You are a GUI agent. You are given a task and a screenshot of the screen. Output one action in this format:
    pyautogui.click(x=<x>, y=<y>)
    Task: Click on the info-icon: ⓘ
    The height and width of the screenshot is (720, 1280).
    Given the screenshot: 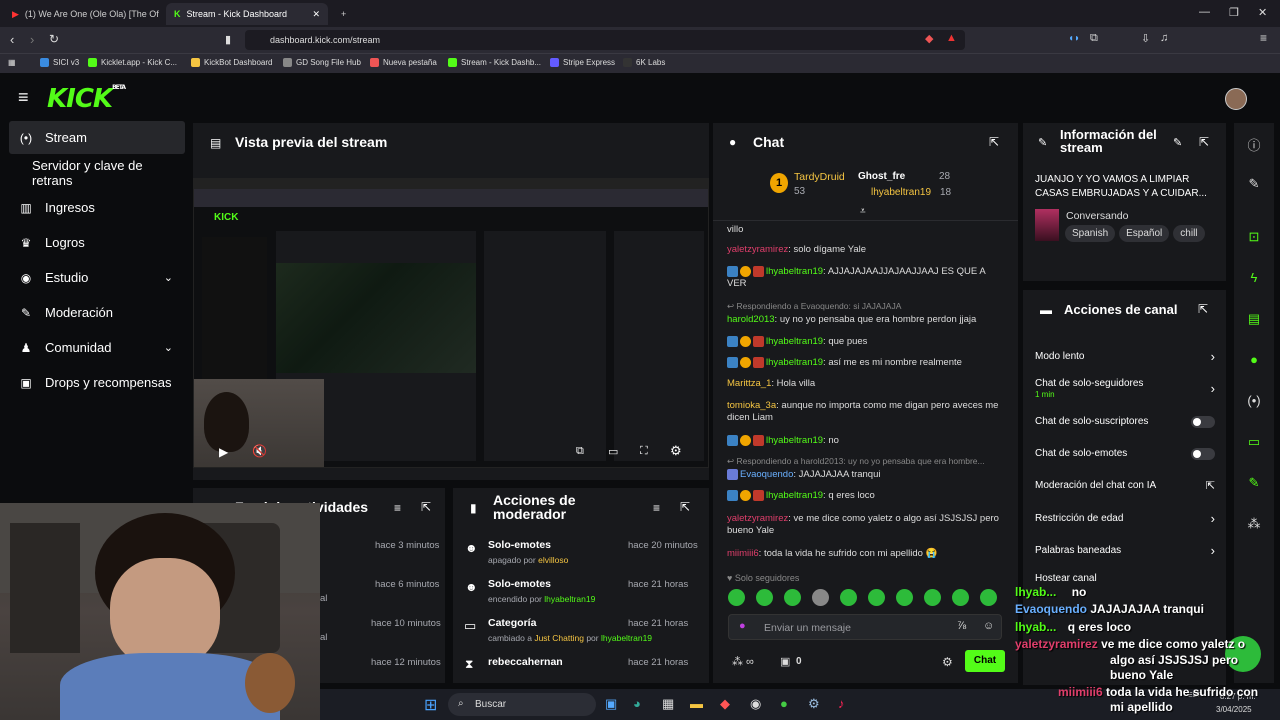 What is the action you would take?
    pyautogui.click(x=1254, y=144)
    